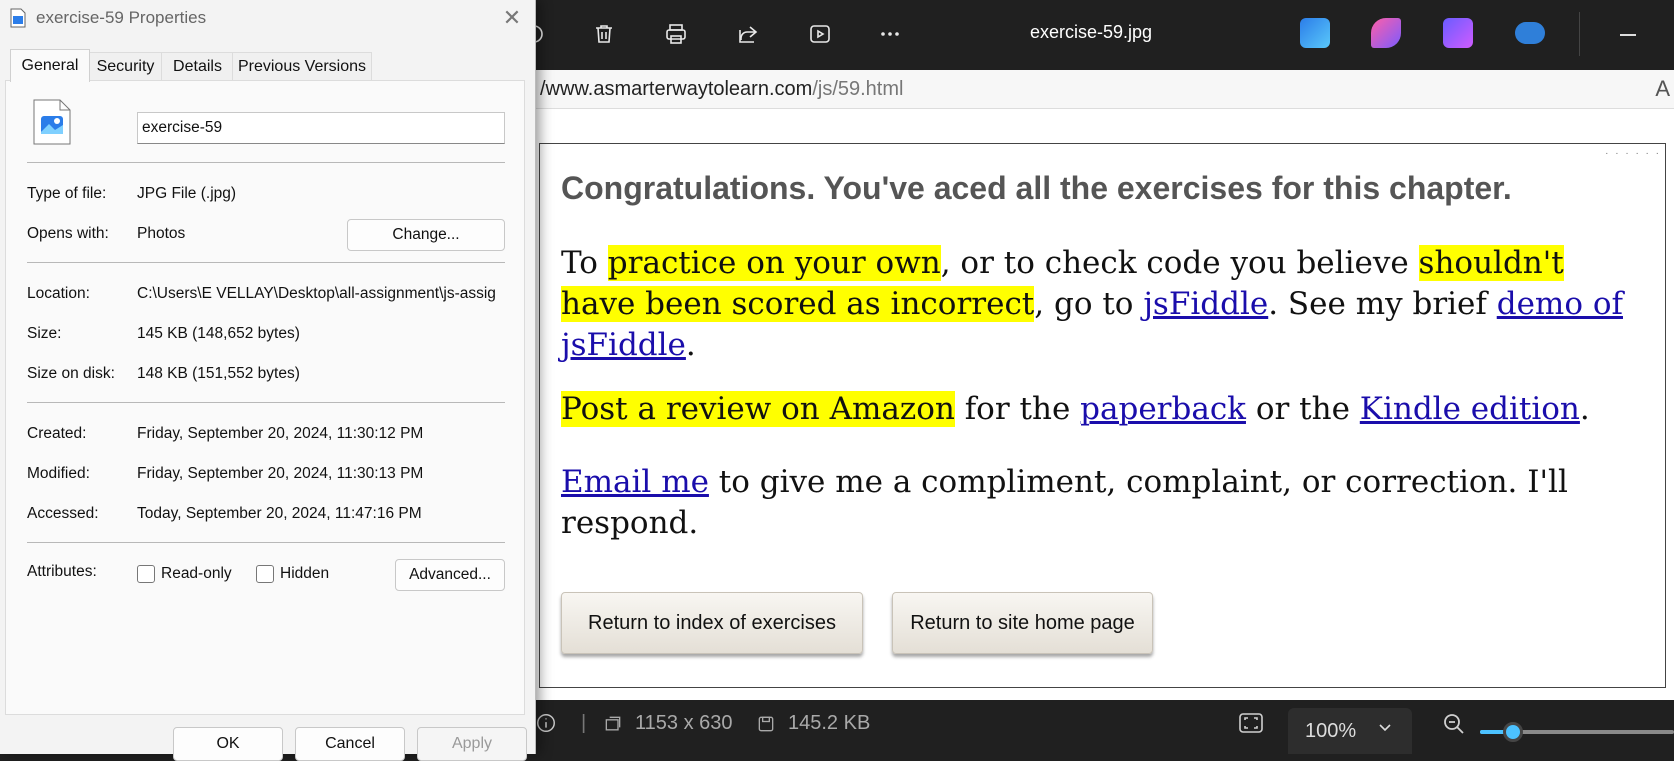  I want to click on location-label: Location:, so click(58, 293).